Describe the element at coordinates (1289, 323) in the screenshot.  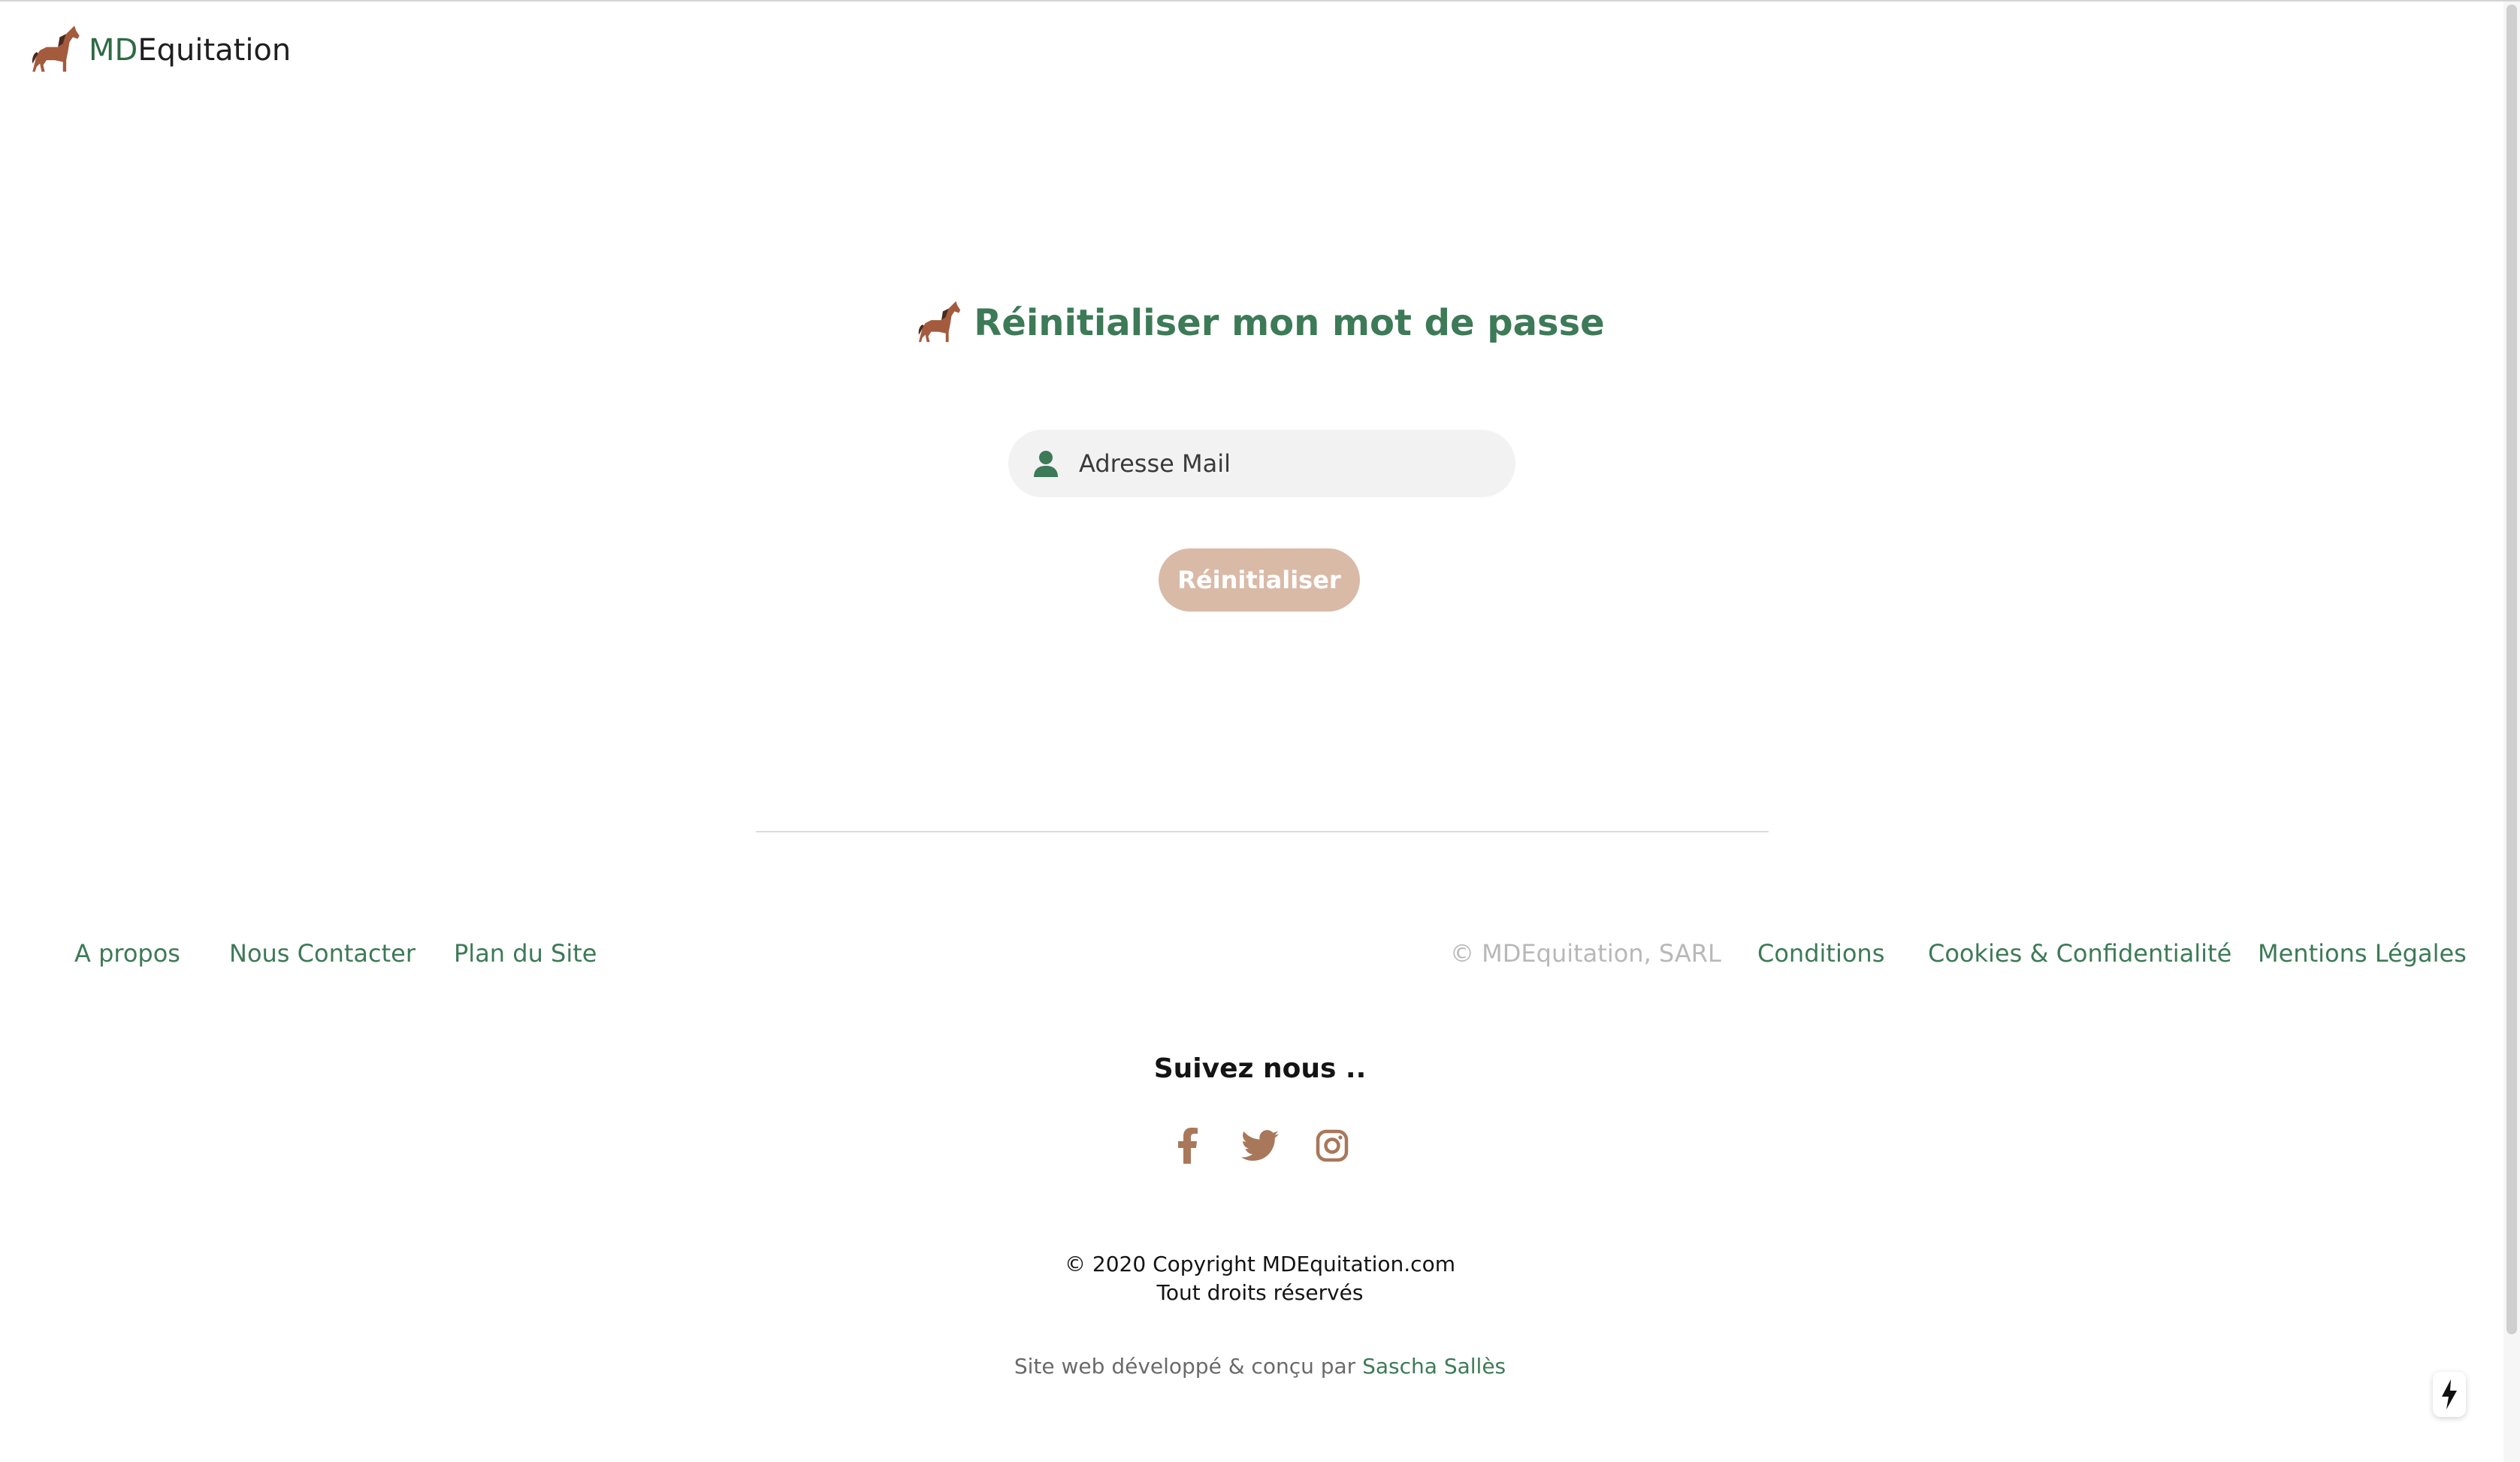
I see `page-title-text: Réinitialiser mon mot de passe` at that location.